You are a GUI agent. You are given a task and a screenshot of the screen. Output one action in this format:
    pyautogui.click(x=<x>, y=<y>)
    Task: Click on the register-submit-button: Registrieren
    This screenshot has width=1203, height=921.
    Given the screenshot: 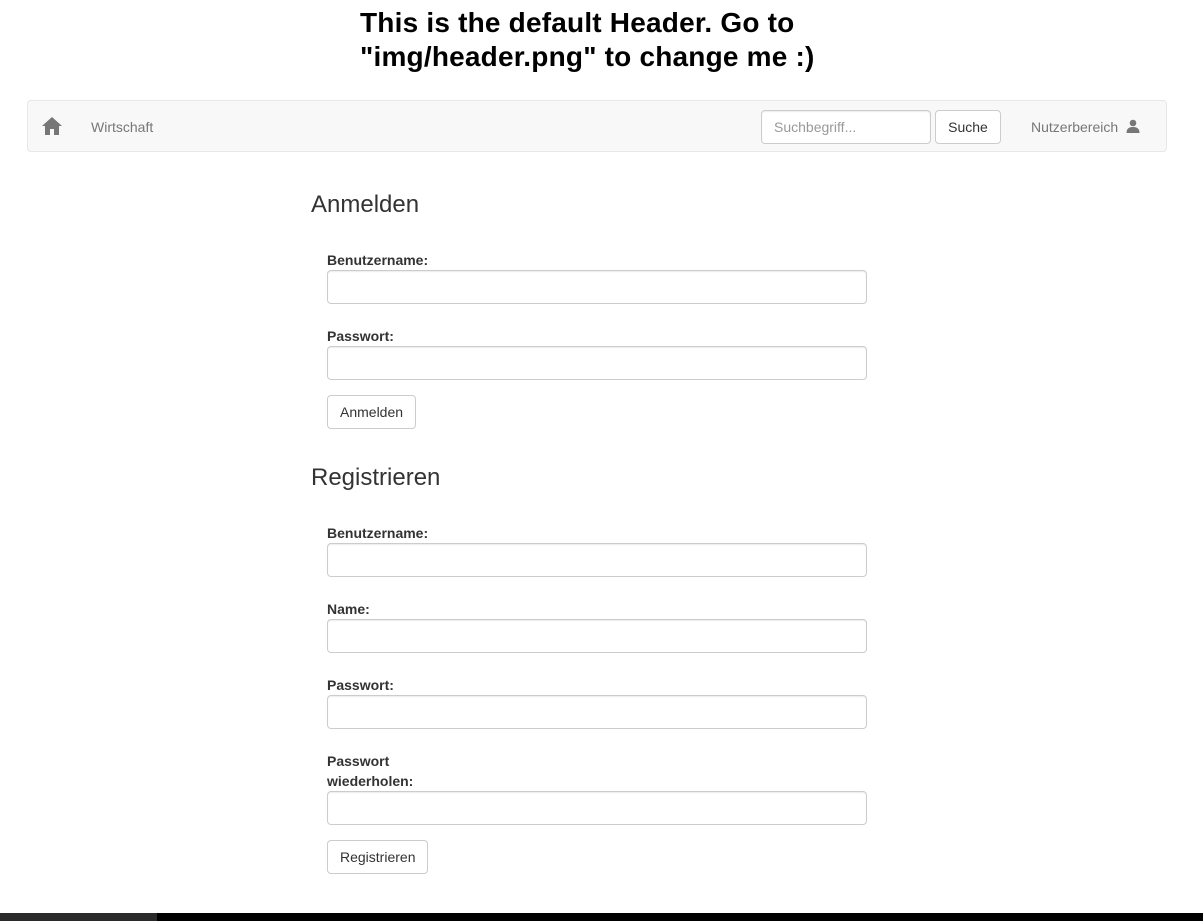 What is the action you would take?
    pyautogui.click(x=378, y=857)
    